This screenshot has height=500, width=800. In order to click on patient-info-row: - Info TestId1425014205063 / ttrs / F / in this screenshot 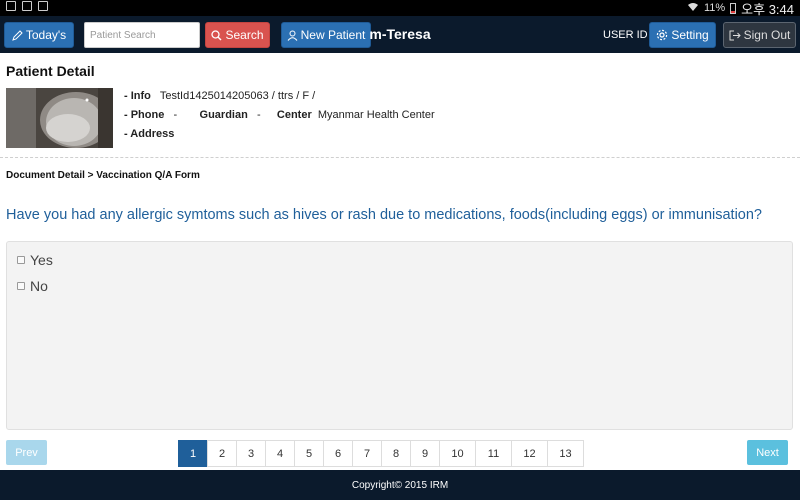, I will do `click(221, 96)`.